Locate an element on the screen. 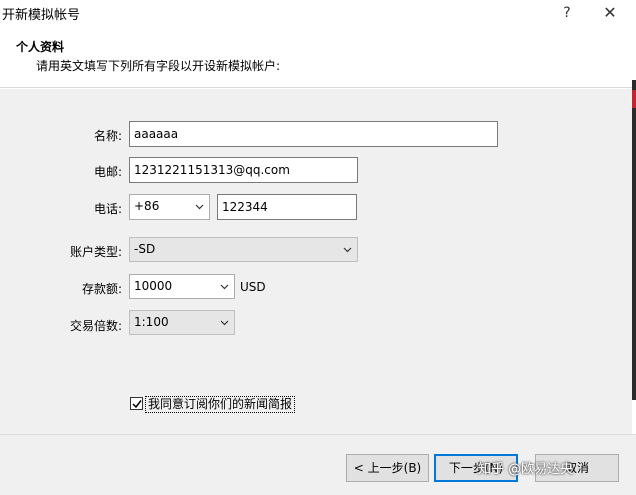 Image resolution: width=636 pixels, height=495 pixels. account-type-select: -SD is located at coordinates (243, 249).